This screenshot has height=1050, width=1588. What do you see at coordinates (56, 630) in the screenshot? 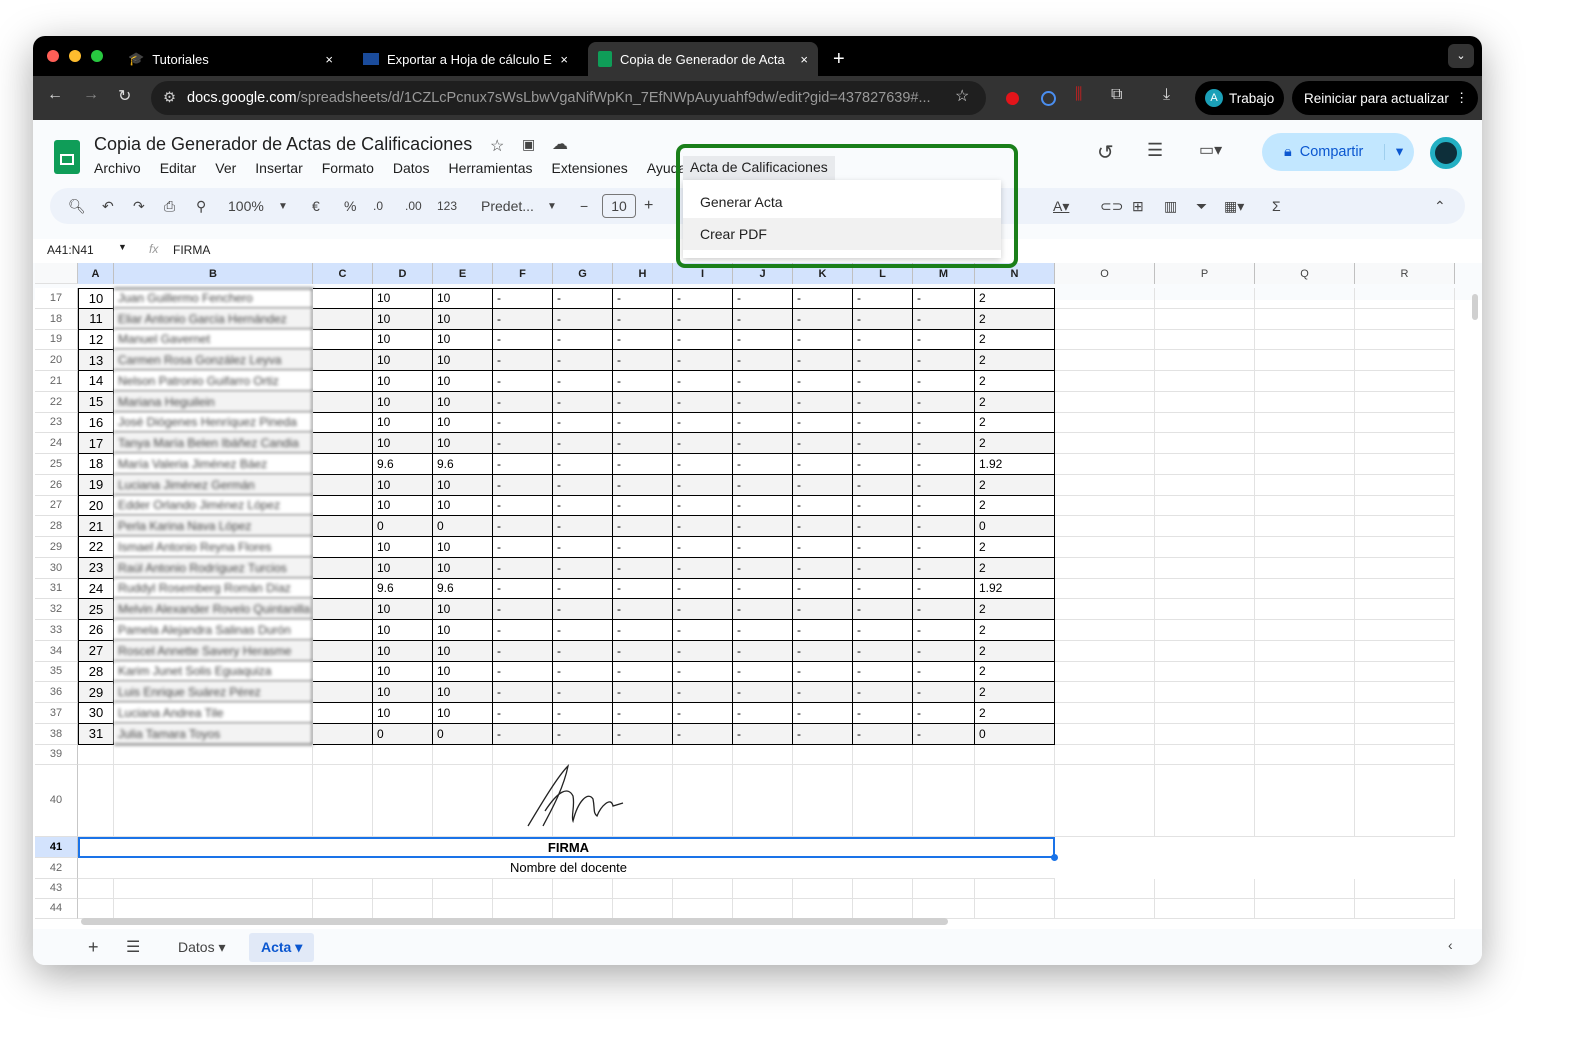
I see `row-header: 33` at bounding box center [56, 630].